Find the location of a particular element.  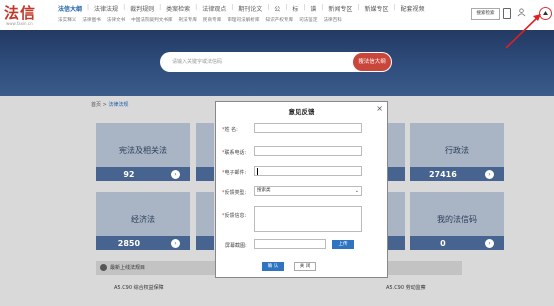

nav-link: 标 is located at coordinates (295, 8).